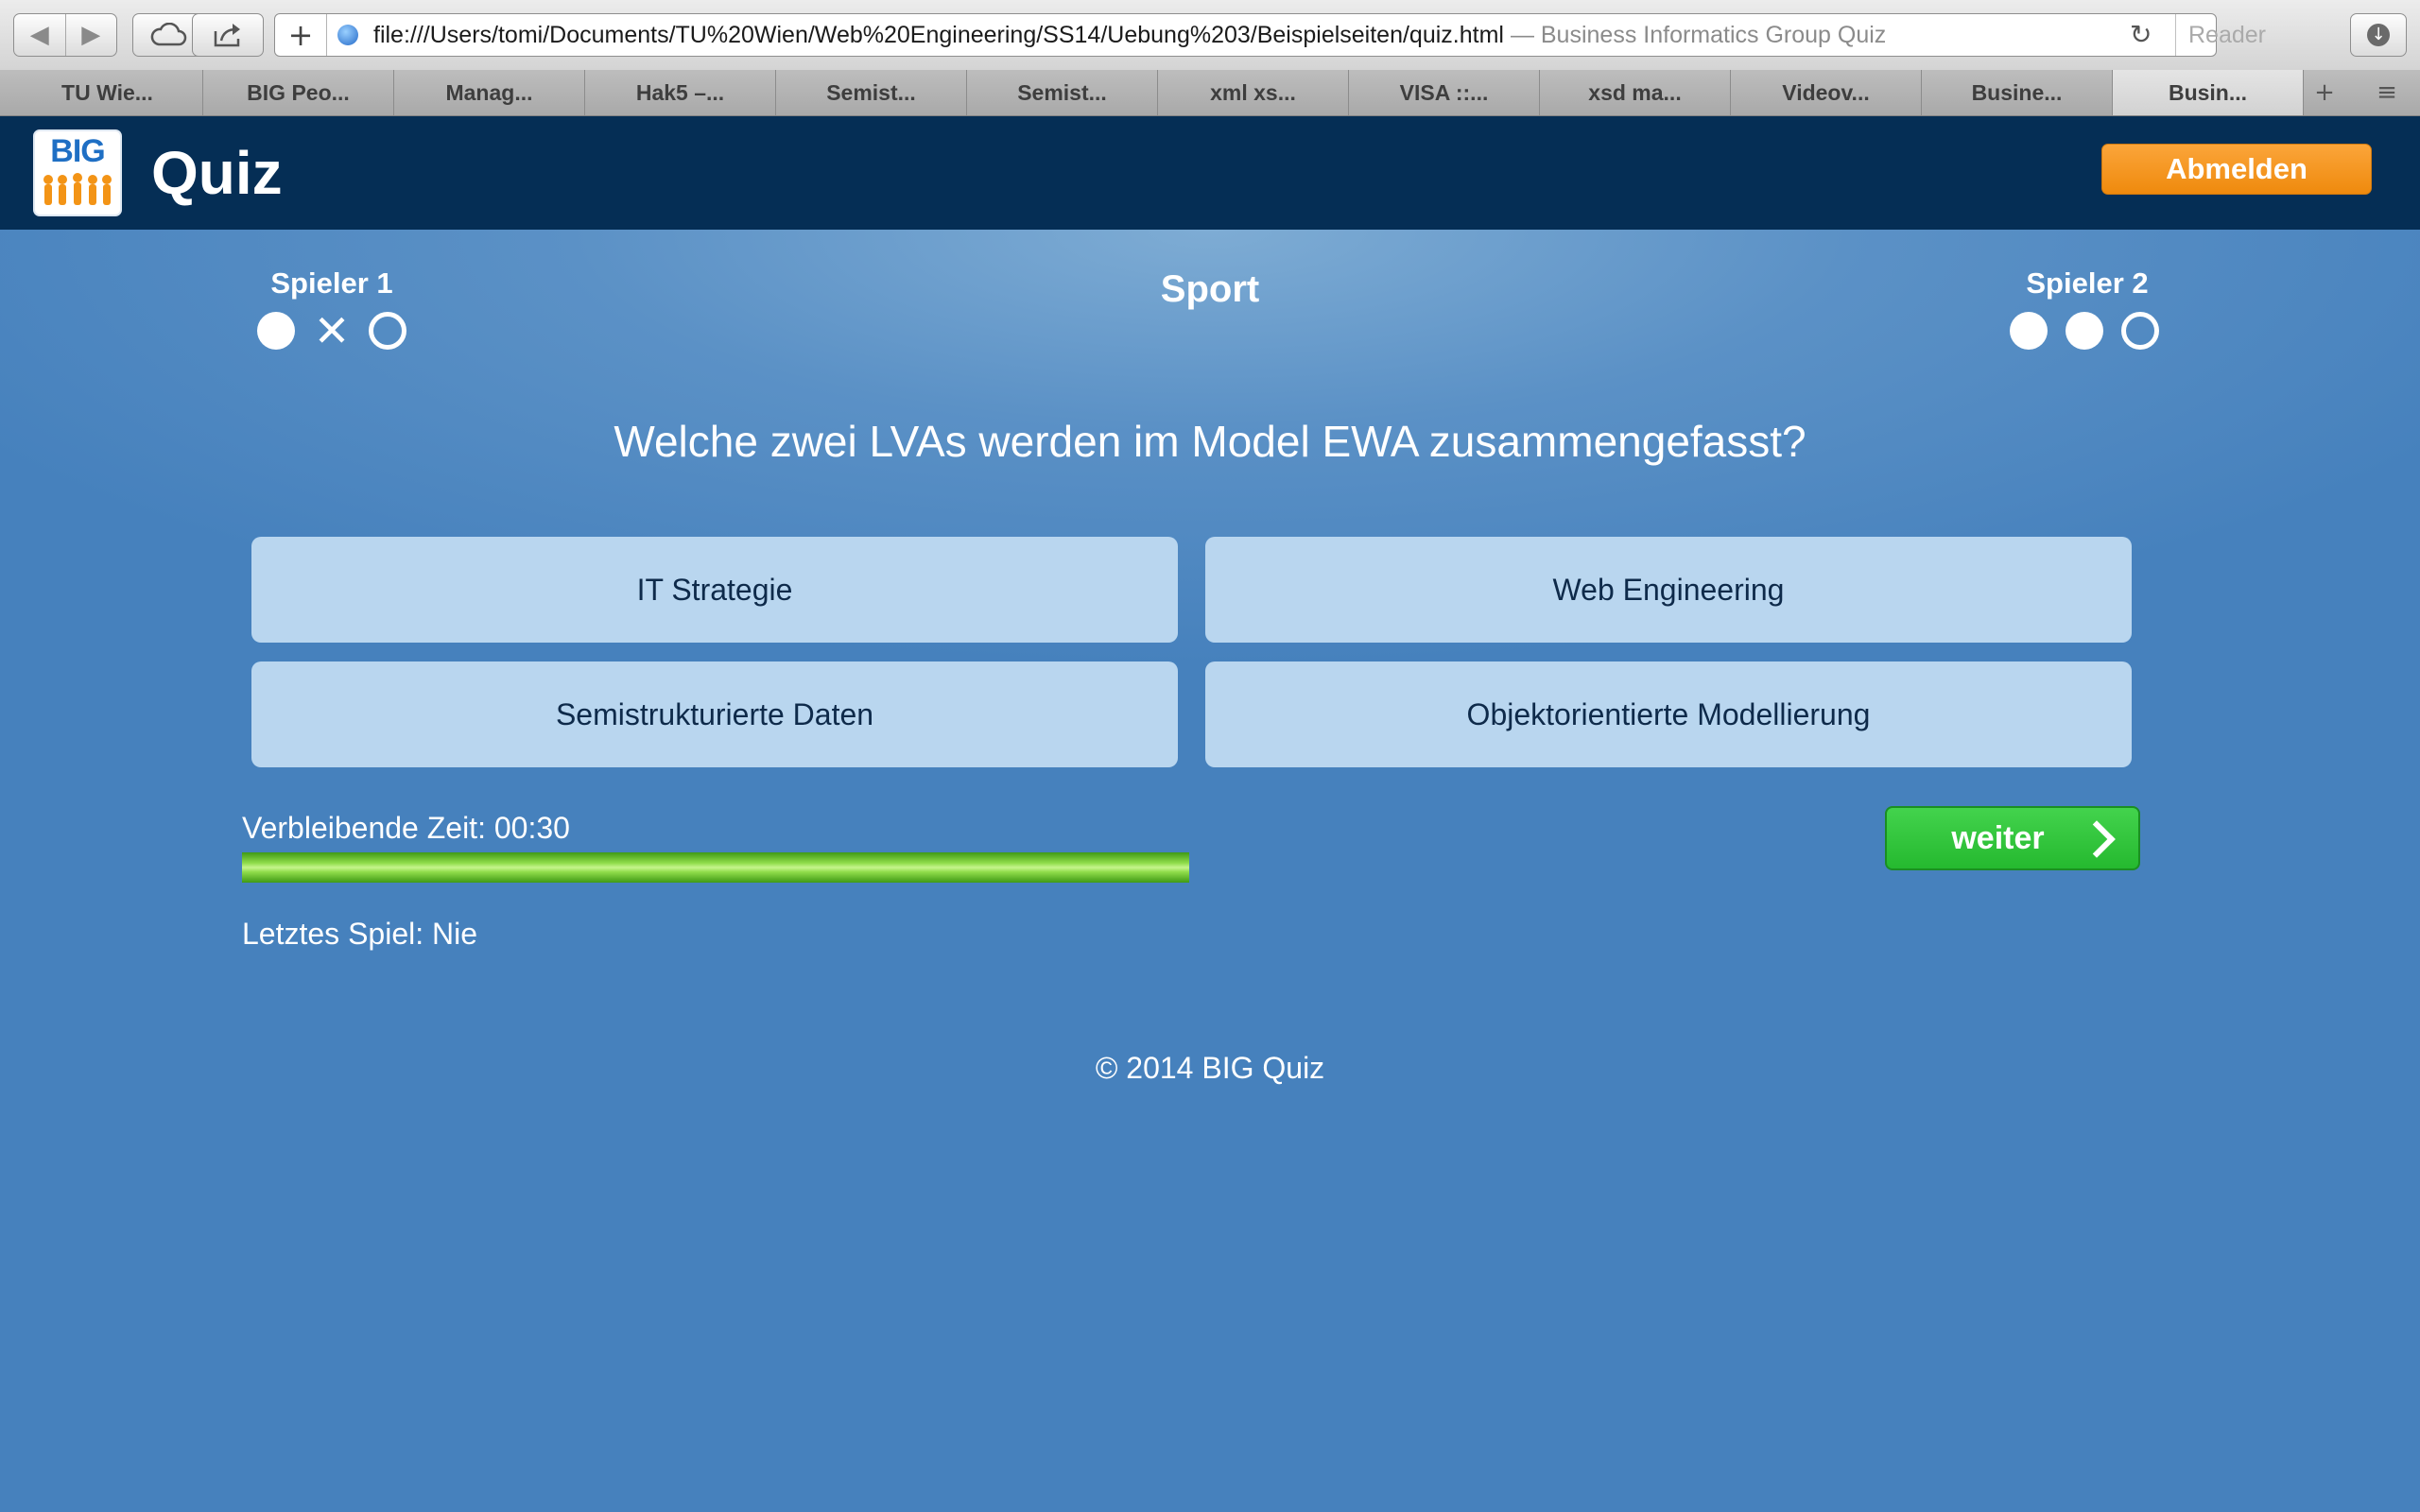  I want to click on plus-icon: +, so click(301, 35).